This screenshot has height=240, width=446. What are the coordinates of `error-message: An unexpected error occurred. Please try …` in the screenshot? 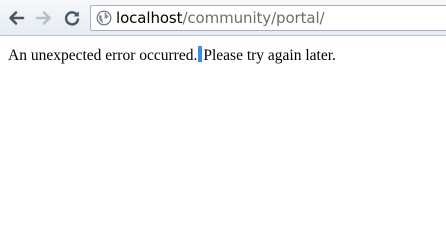 It's located at (172, 55).